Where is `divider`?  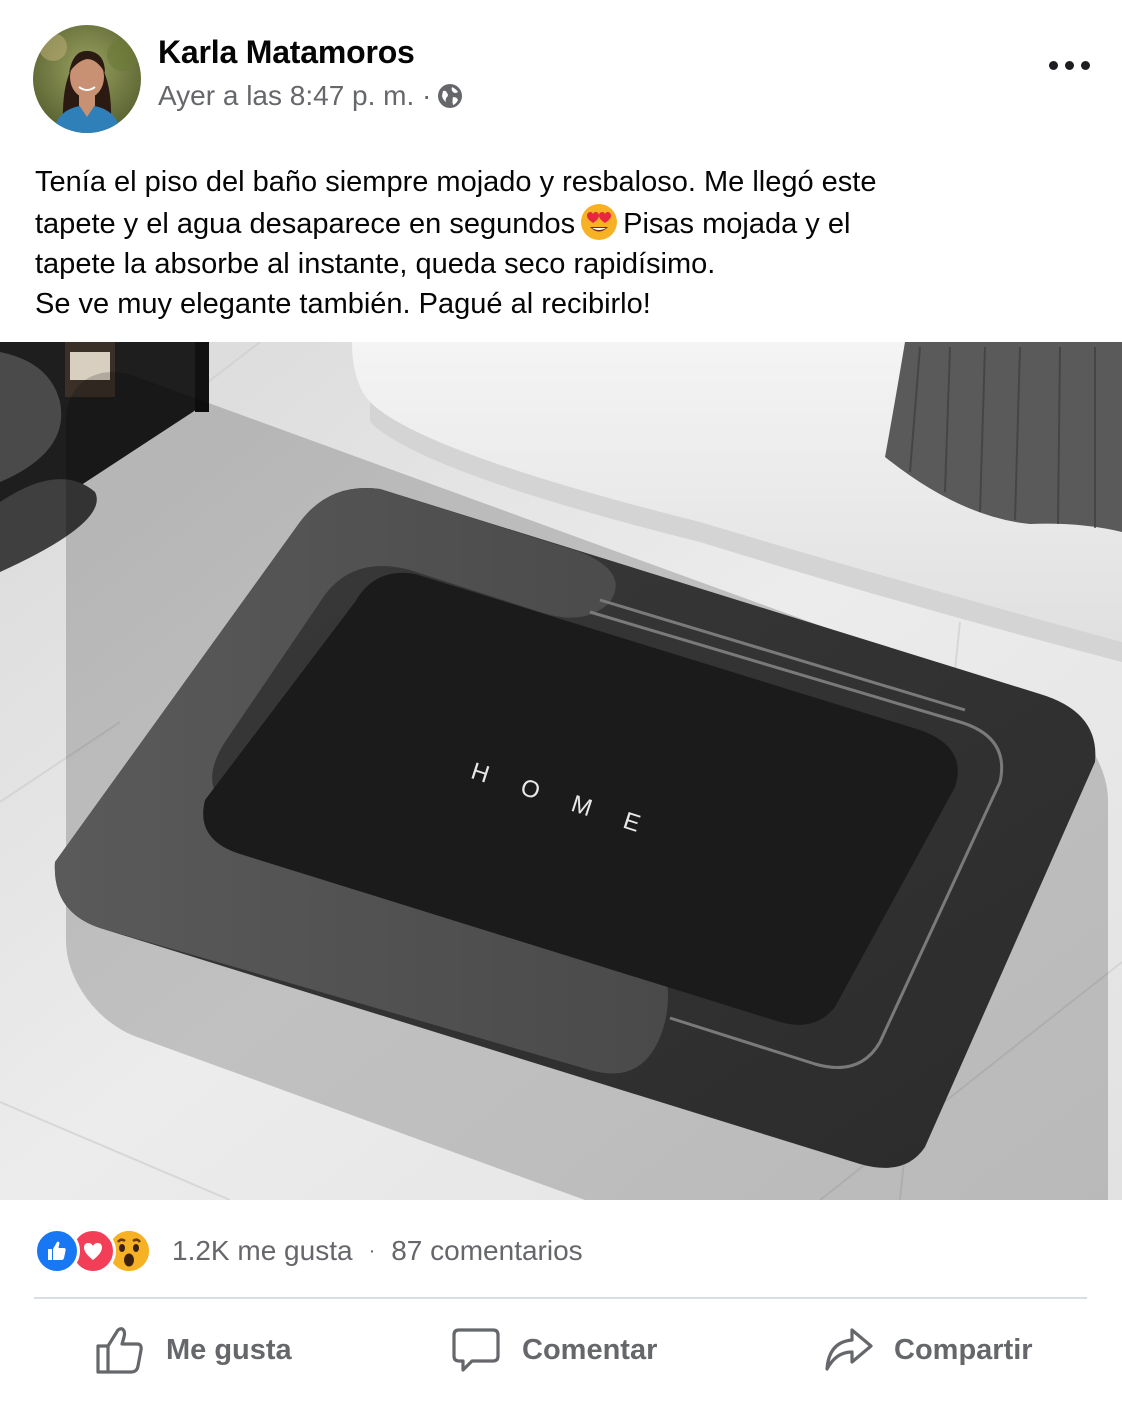
divider is located at coordinates (560, 1298).